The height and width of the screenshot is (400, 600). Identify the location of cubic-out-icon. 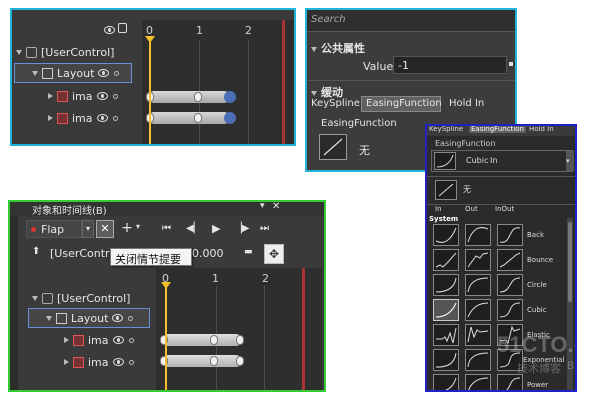
(478, 310).